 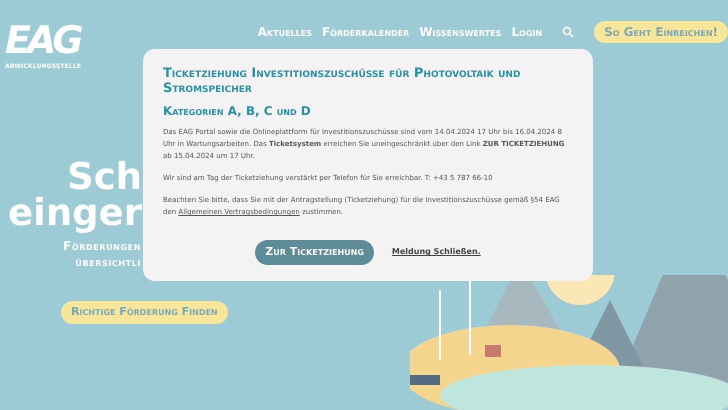 I want to click on find-funding-button: Richtige Förderung Finden, so click(x=144, y=312).